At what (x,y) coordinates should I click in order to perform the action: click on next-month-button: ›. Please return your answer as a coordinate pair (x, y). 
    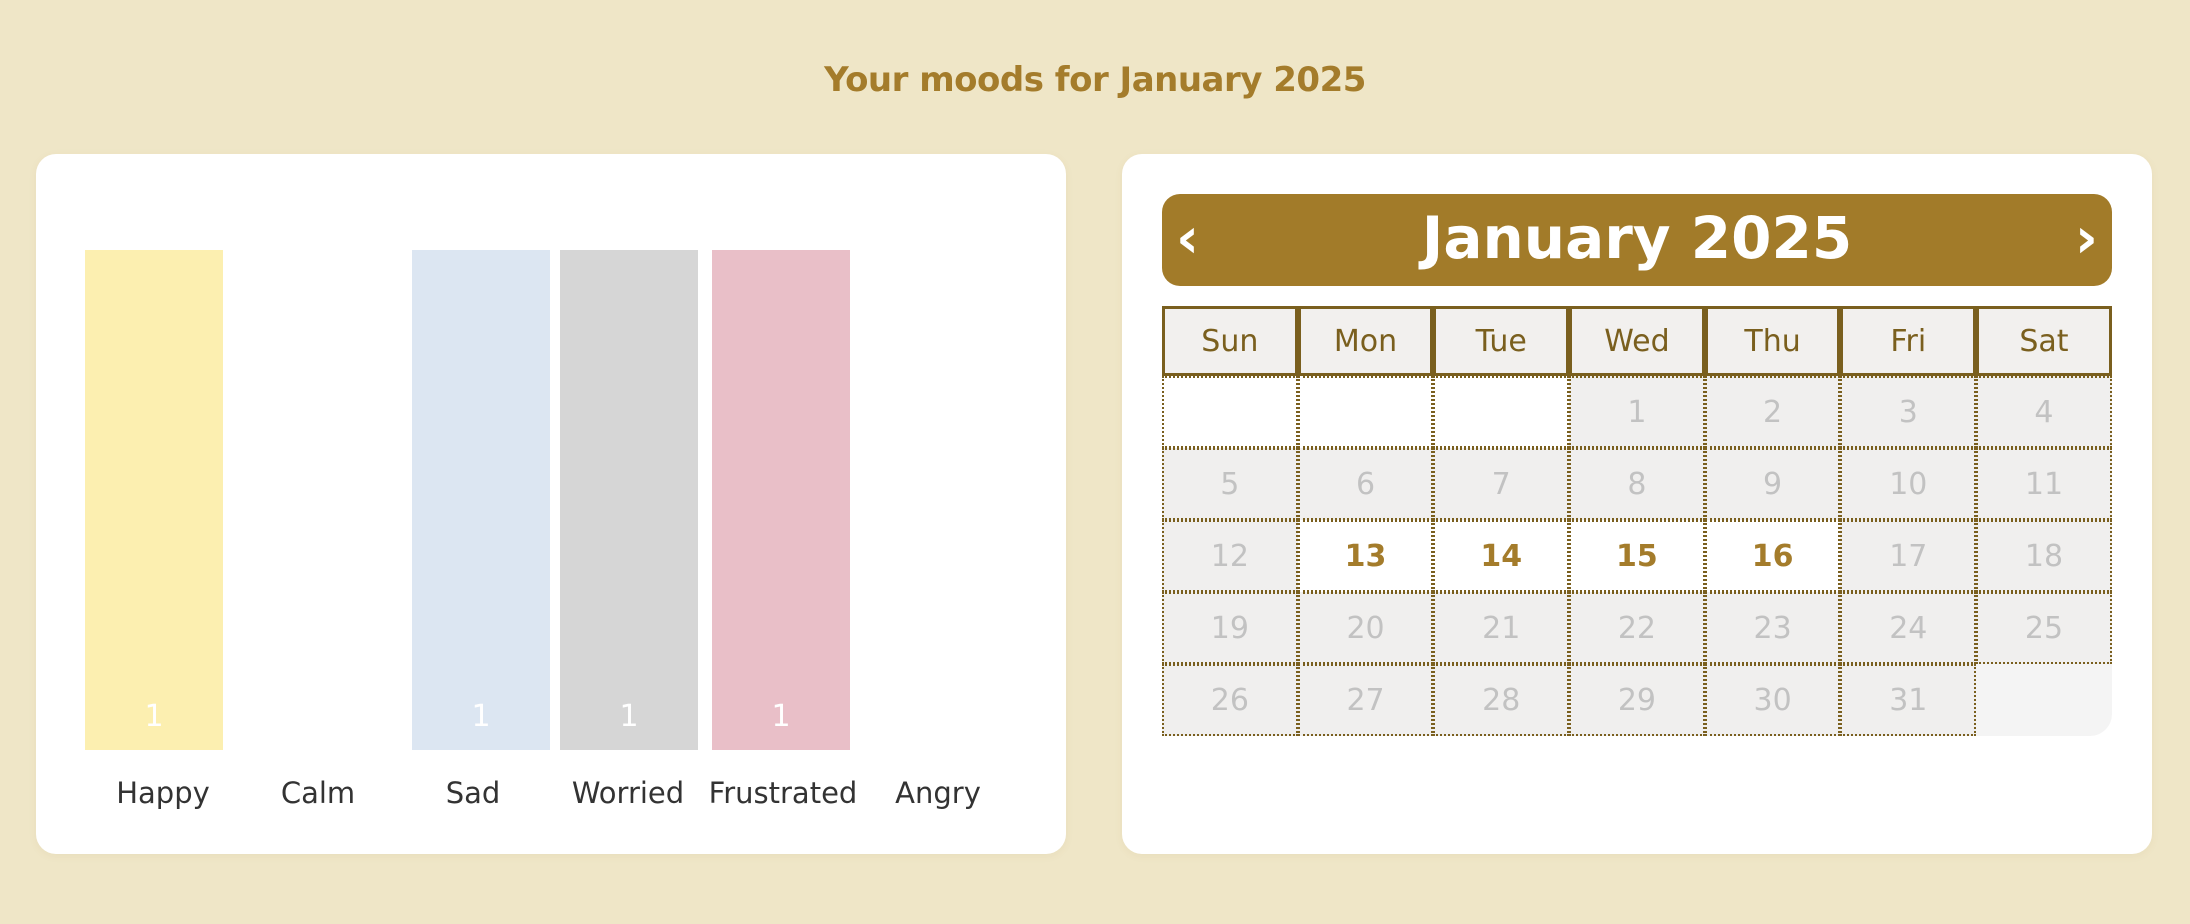
    Looking at the image, I should click on (2086, 238).